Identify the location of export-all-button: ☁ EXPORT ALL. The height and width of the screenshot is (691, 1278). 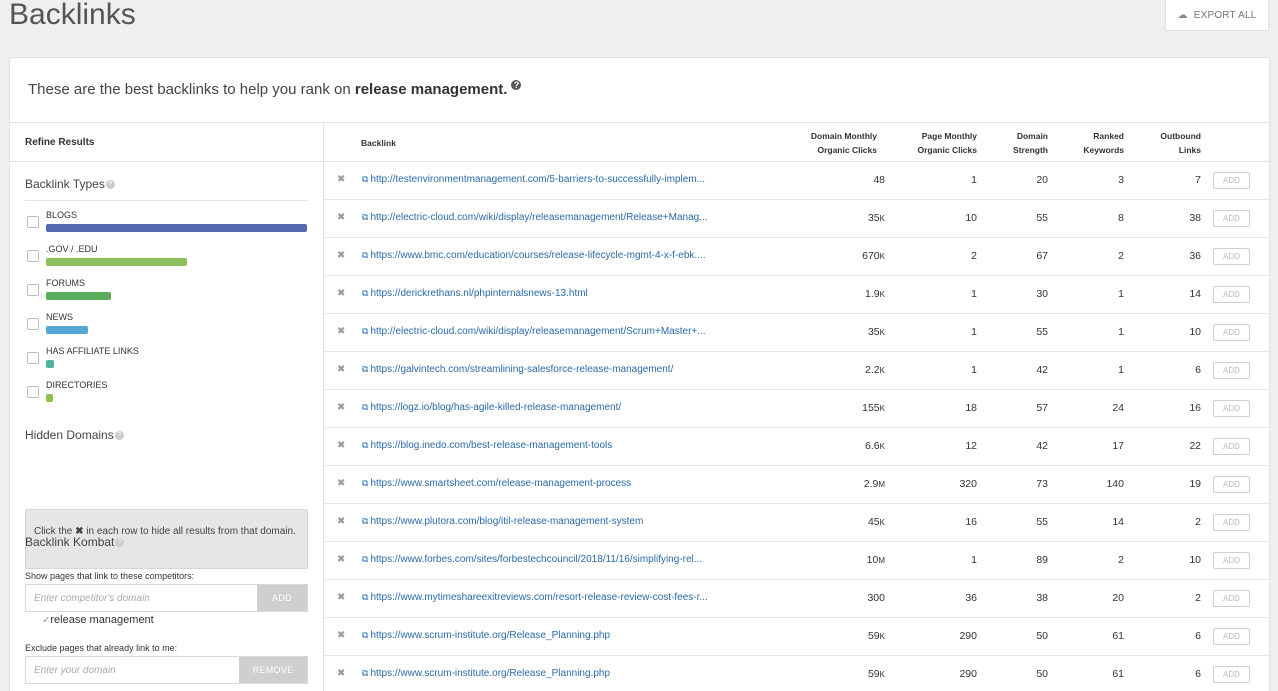
(1217, 15).